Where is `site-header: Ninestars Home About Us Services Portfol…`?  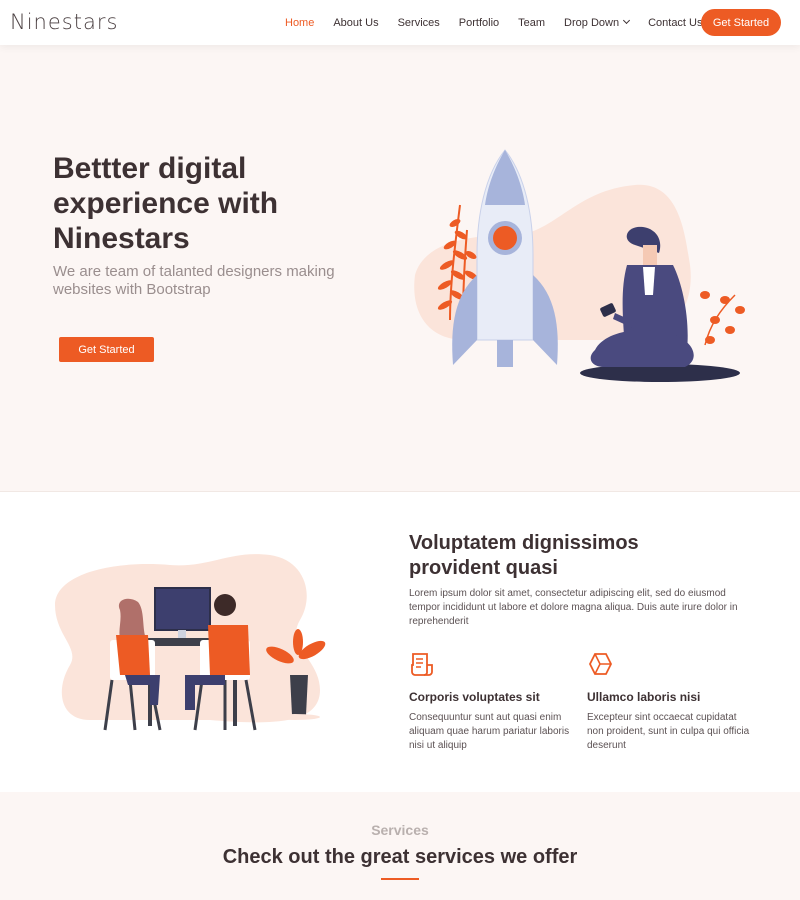
site-header: Ninestars Home About Us Services Portfol… is located at coordinates (400, 22).